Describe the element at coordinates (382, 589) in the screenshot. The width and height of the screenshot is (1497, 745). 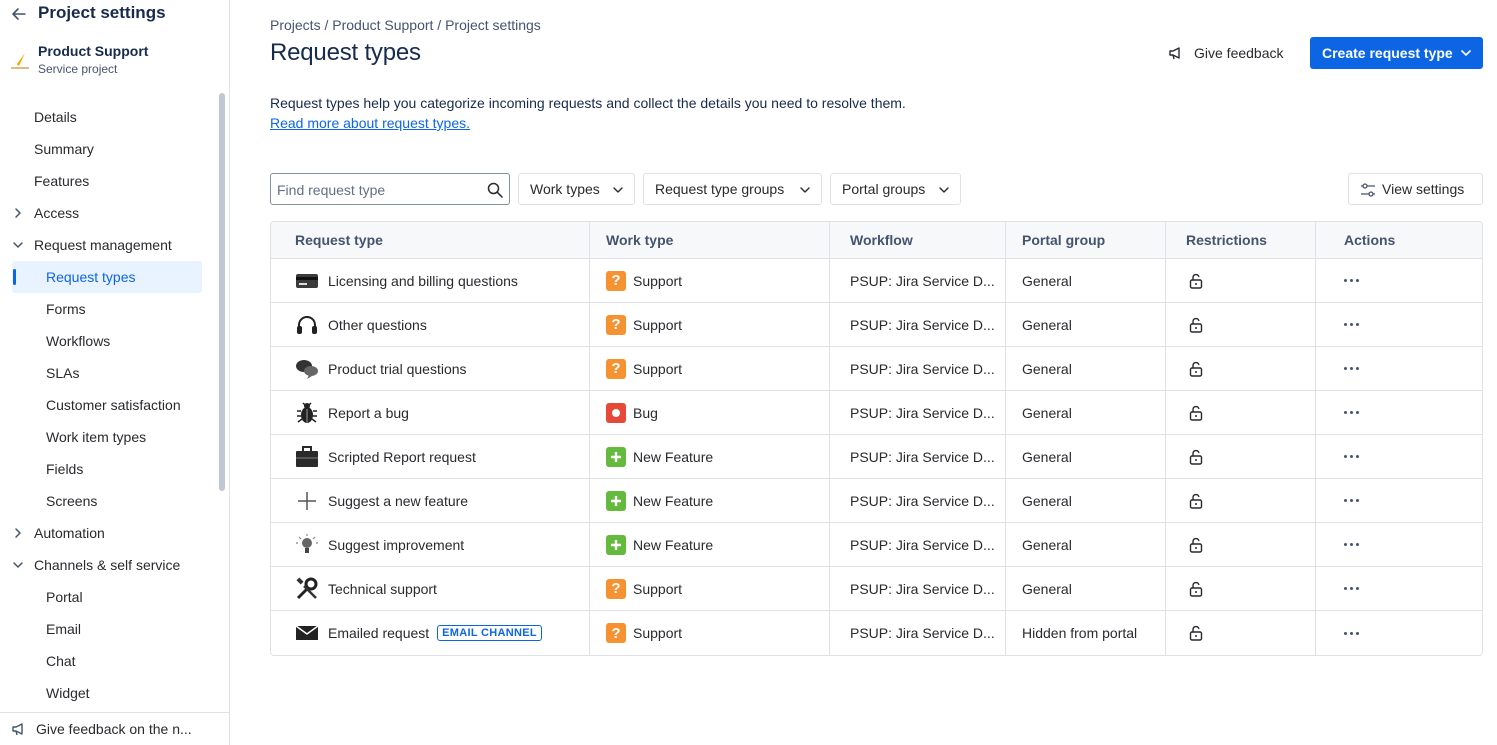
I see `request-type-name: Technical support` at that location.